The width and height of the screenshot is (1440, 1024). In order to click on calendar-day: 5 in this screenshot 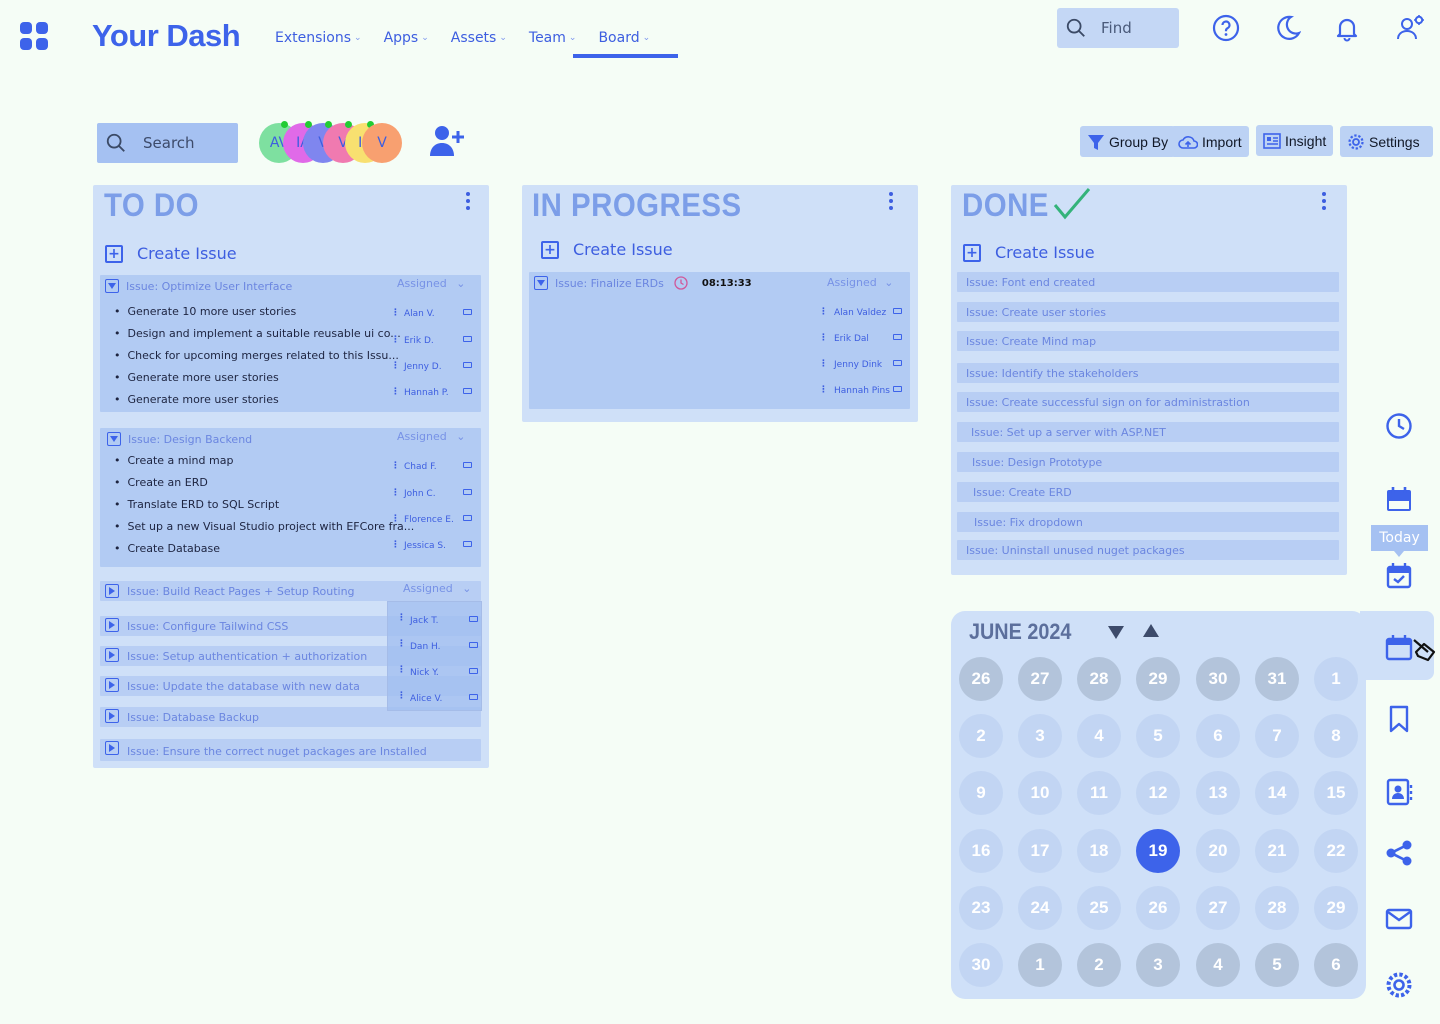, I will do `click(1277, 965)`.